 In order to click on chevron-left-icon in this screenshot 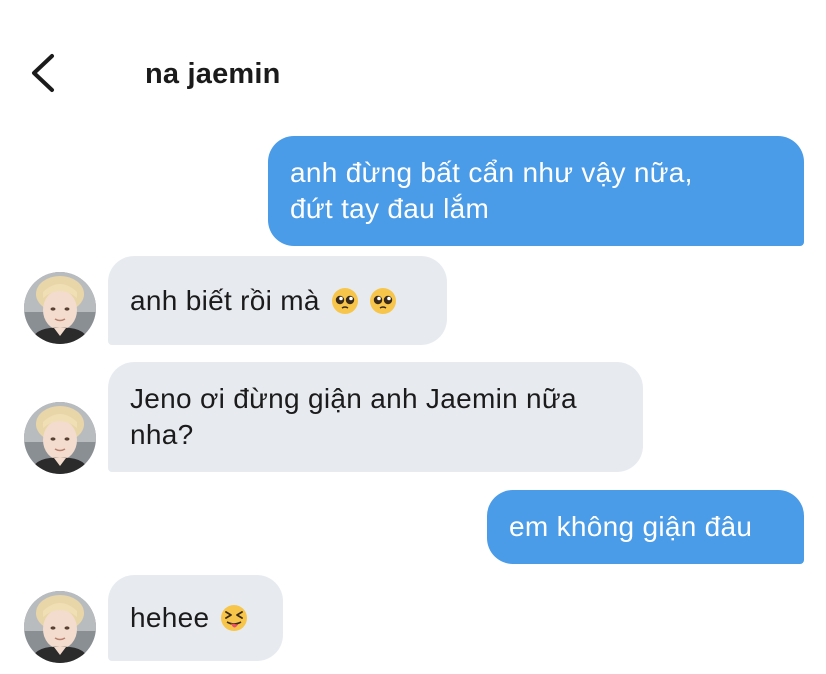, I will do `click(43, 73)`.